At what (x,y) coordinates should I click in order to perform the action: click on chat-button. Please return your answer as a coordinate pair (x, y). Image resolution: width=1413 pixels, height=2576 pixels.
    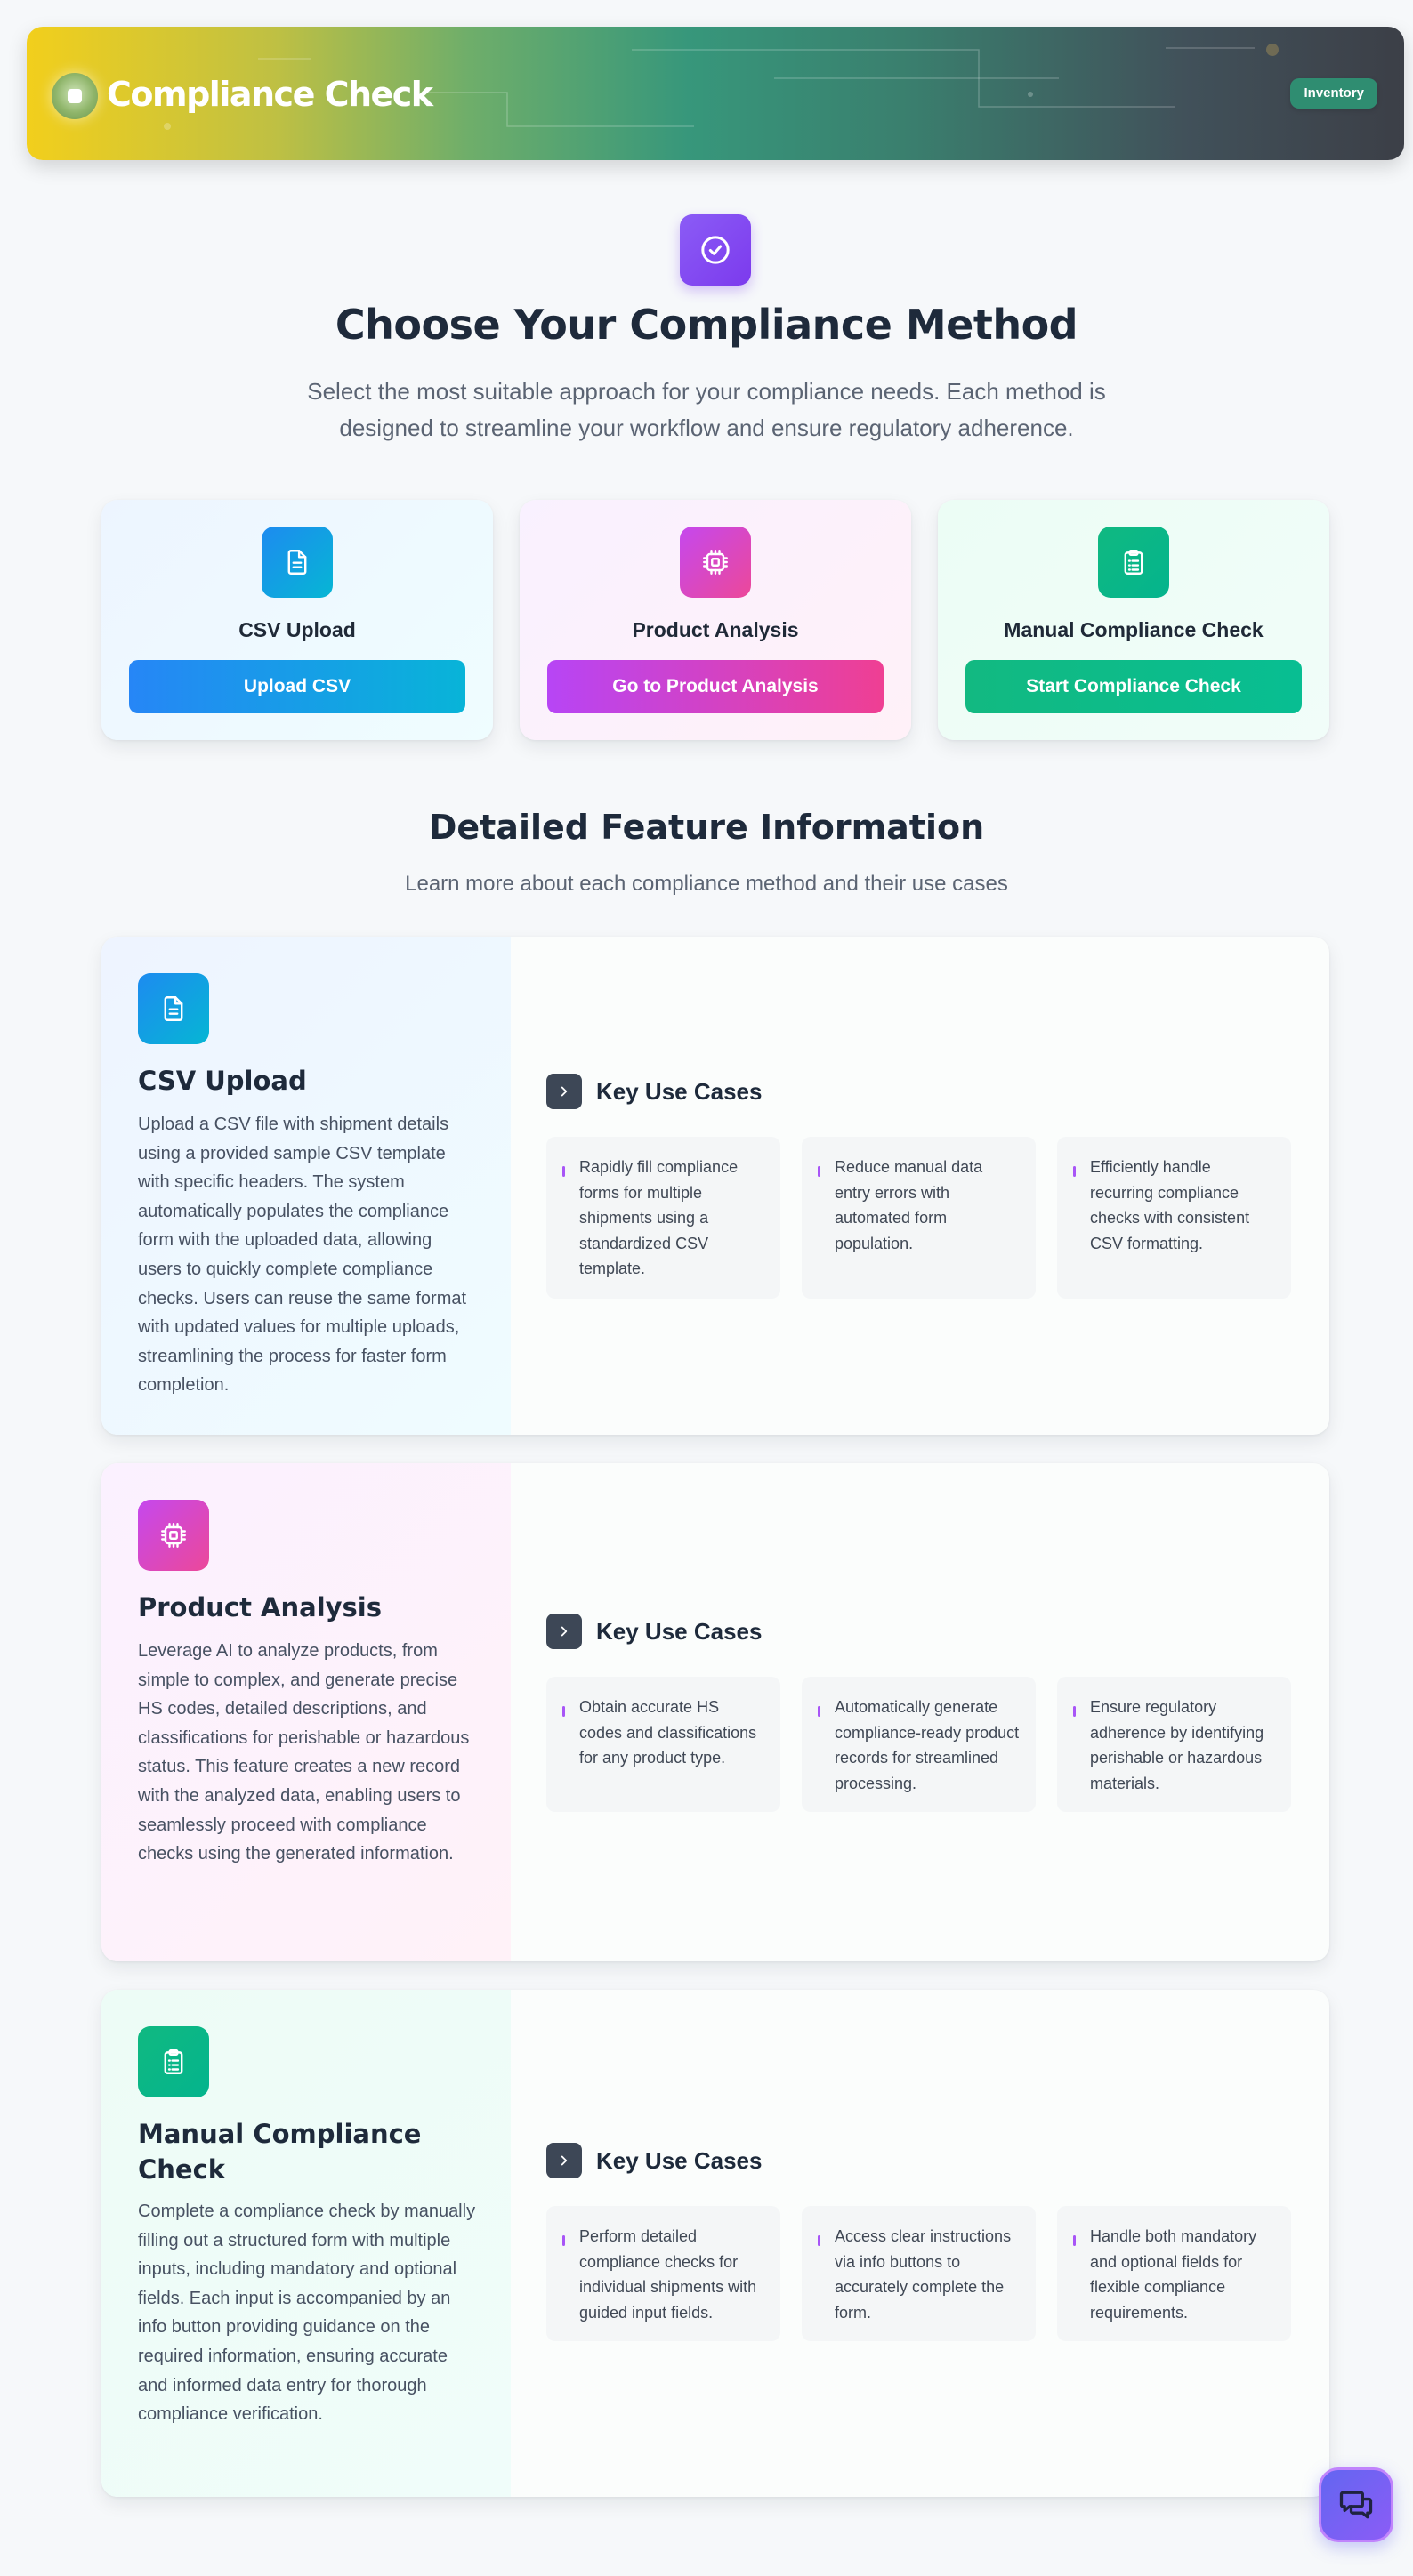
    Looking at the image, I should click on (1356, 2504).